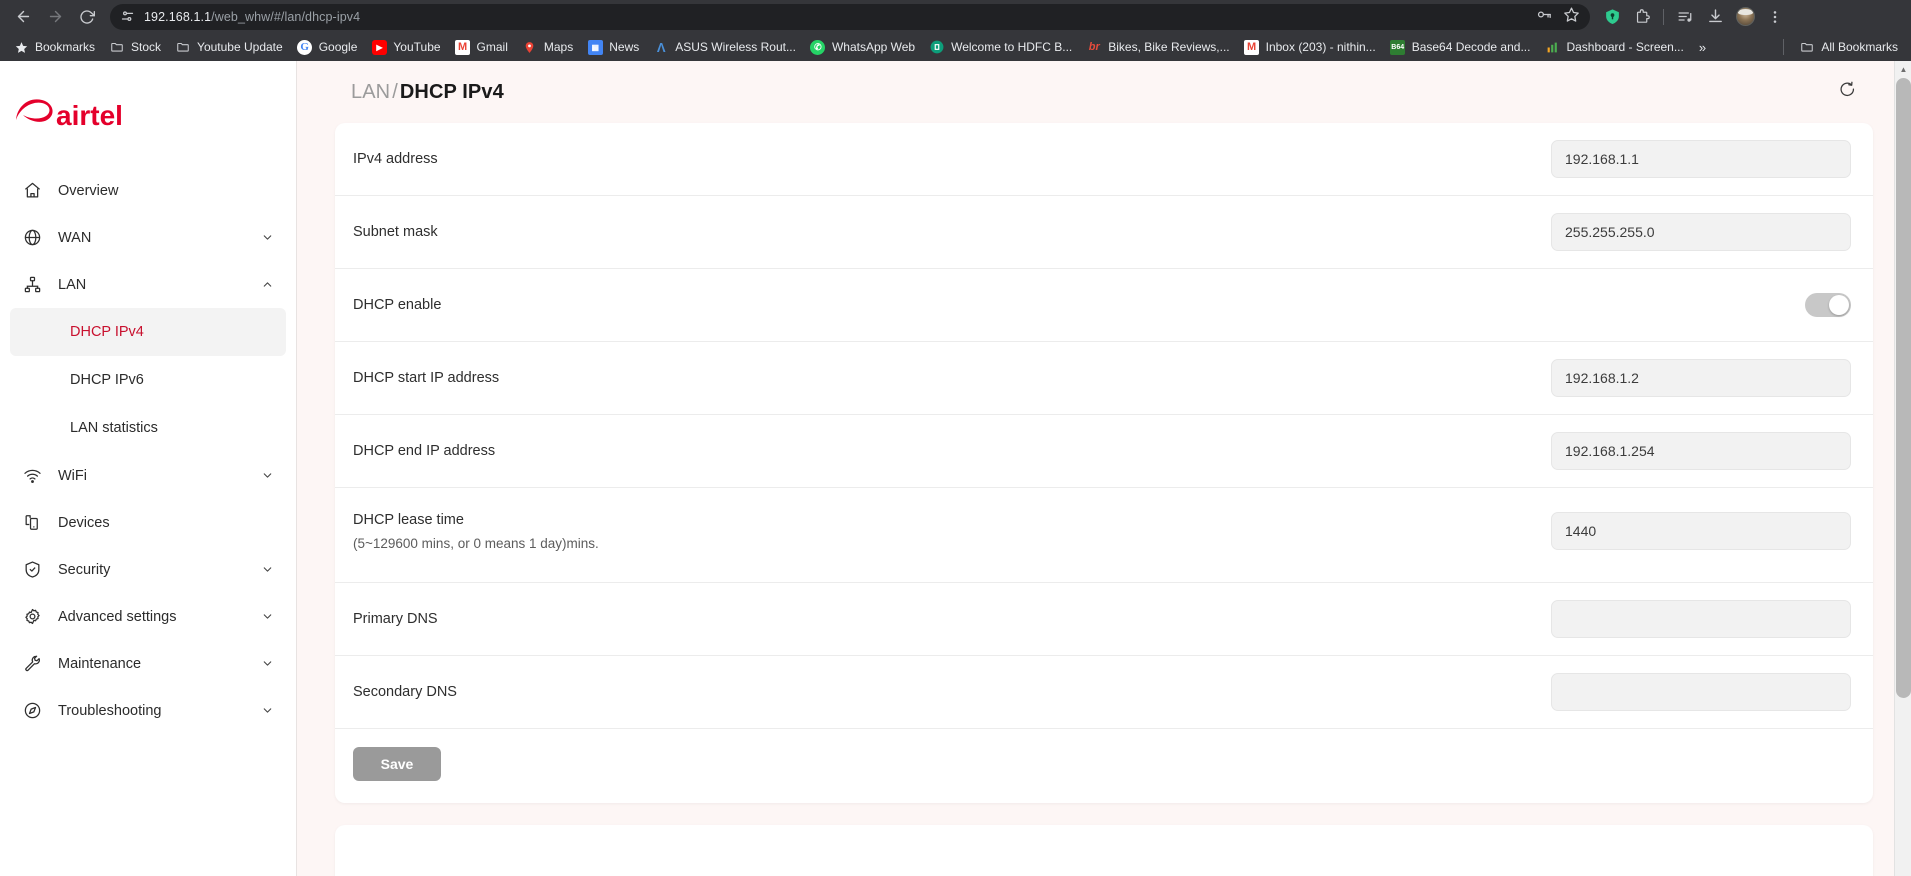 The image size is (1911, 876). Describe the element at coordinates (1663, 16) in the screenshot. I see `toolbar-divider` at that location.